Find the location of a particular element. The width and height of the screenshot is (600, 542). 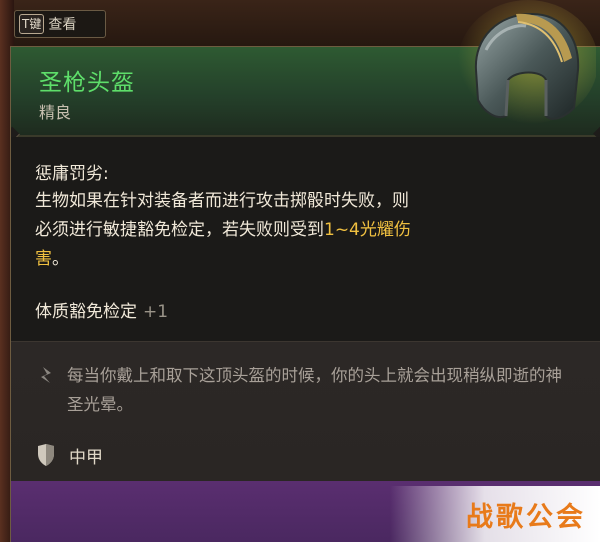

save-bonus: 体质豁免检定 +1 is located at coordinates (101, 309).